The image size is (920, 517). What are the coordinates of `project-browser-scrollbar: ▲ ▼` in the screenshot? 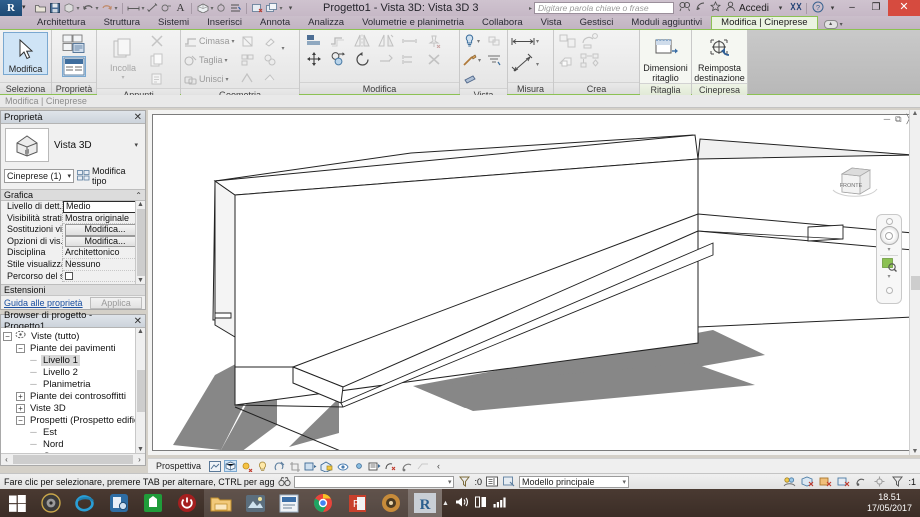 It's located at (140, 390).